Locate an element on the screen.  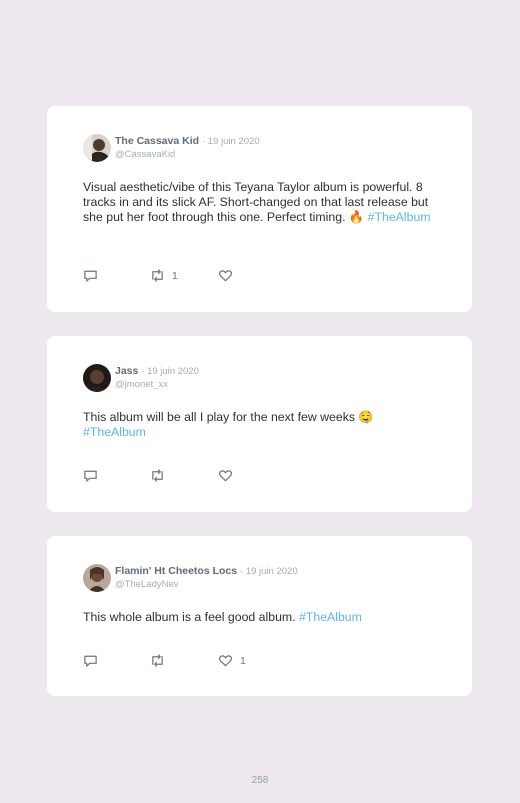
tweet-actions is located at coordinates (183, 476).